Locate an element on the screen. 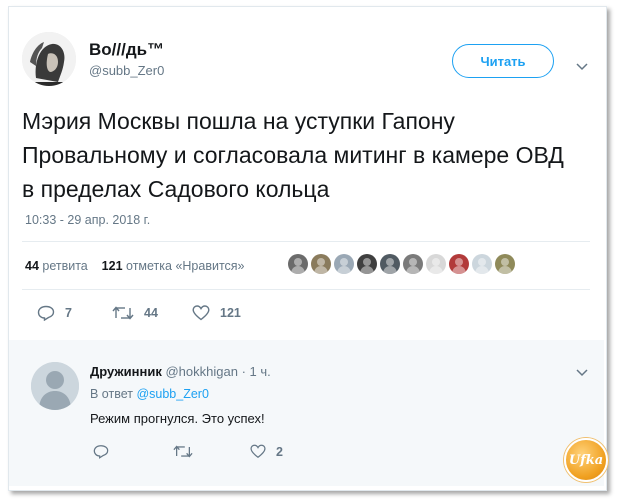  reply-retweet-action is located at coordinates (183, 451).